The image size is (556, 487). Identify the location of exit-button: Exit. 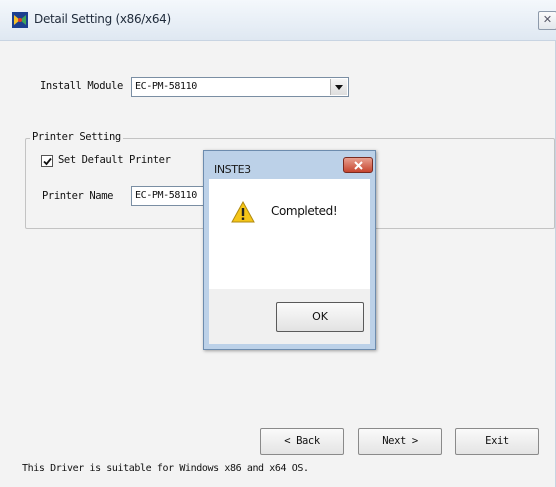
(497, 441).